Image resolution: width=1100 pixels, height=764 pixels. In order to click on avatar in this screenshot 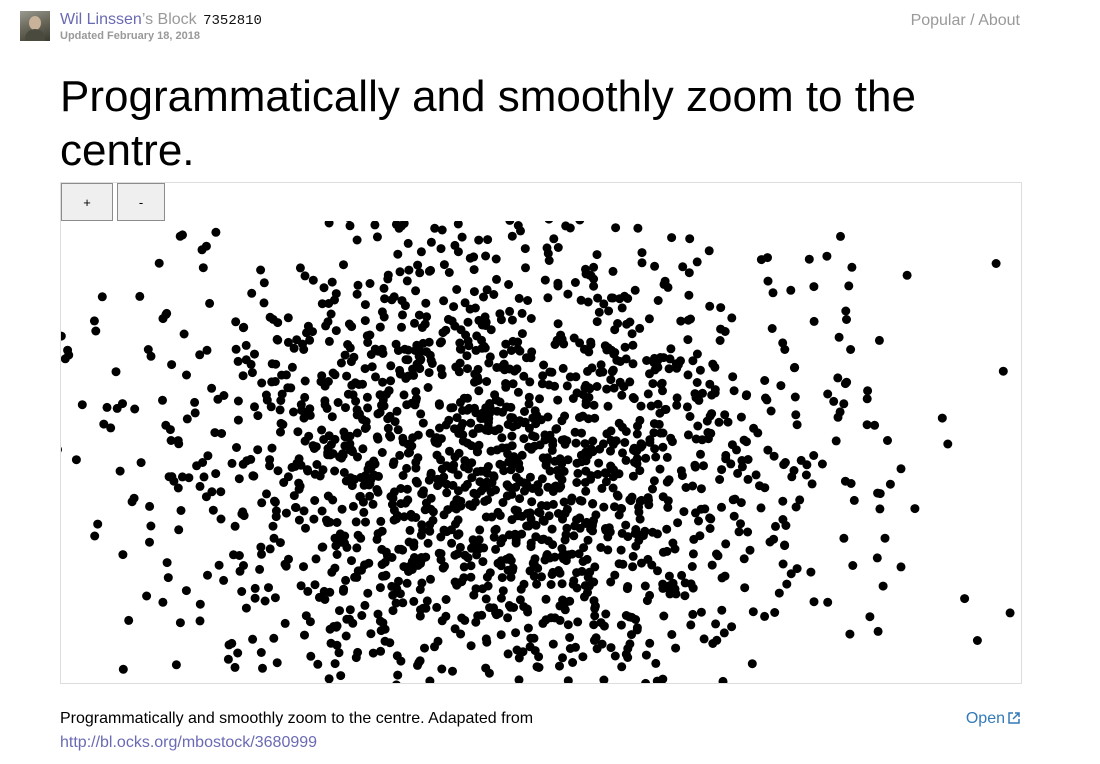, I will do `click(35, 26)`.